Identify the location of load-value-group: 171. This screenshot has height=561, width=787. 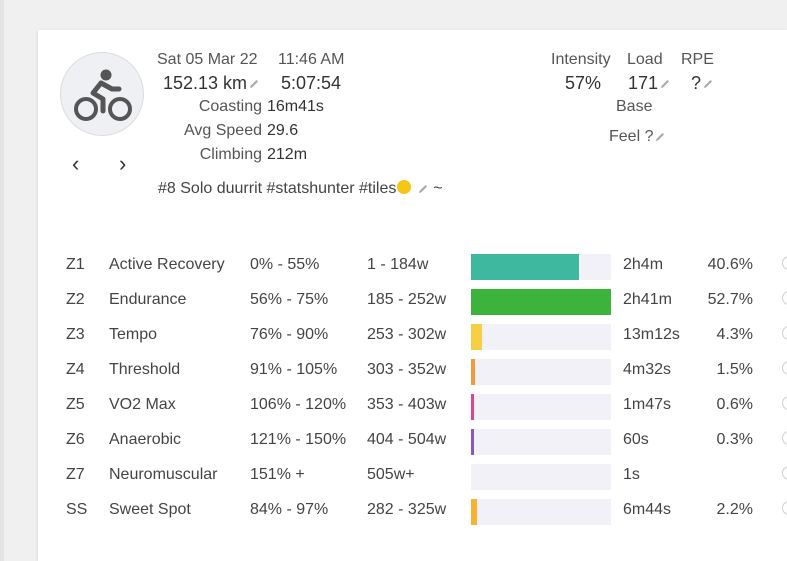
(649, 83).